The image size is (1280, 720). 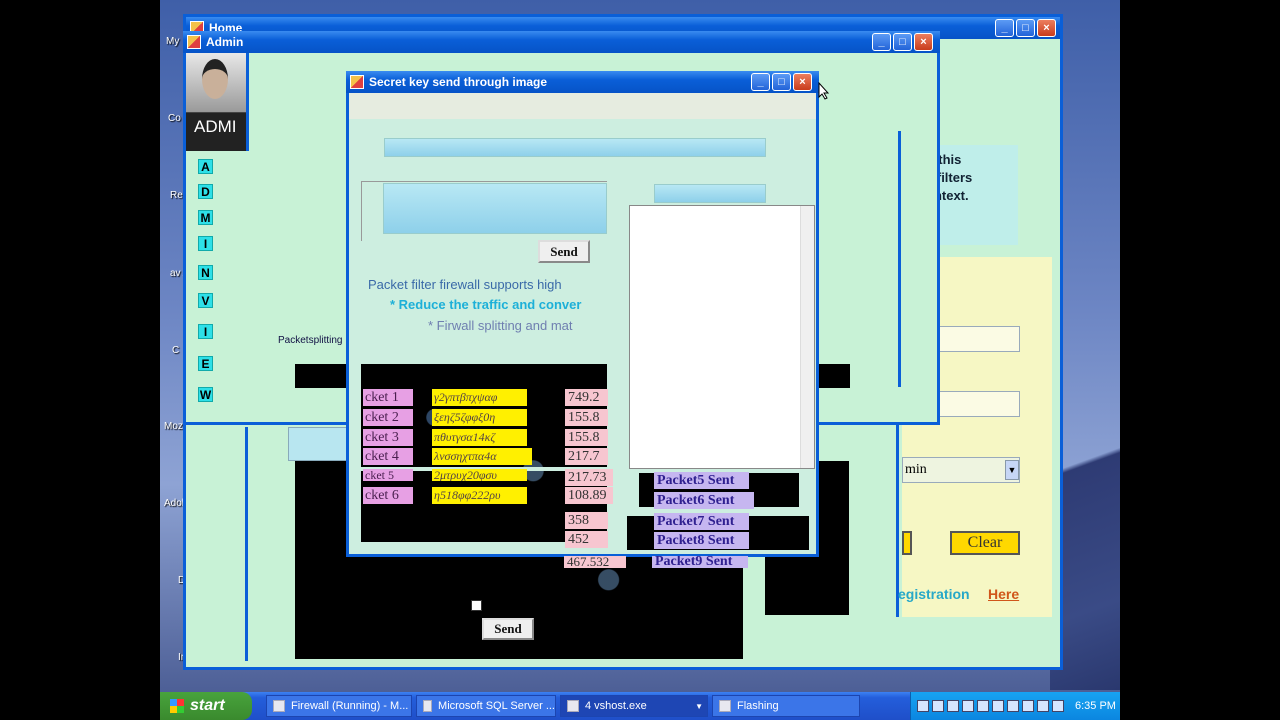 I want to click on desktop-icon-label: C, so click(x=175, y=350).